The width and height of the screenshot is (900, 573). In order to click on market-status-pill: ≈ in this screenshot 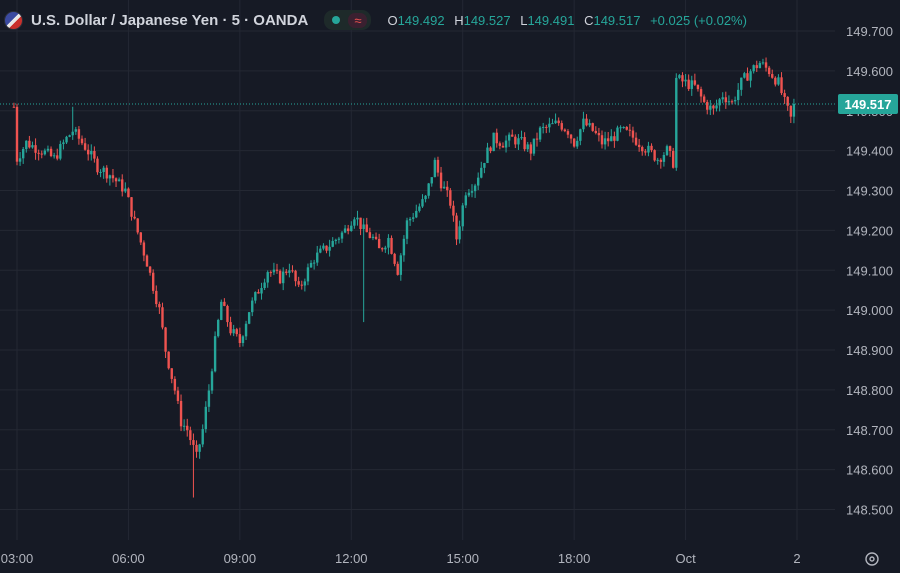, I will do `click(348, 20)`.